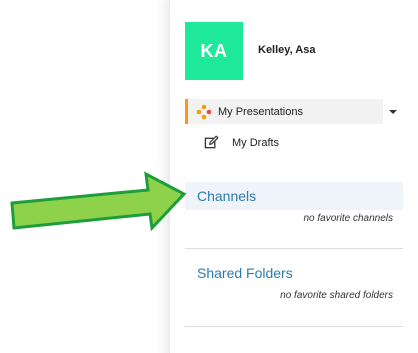  I want to click on channels-section: Channels no favorite channels, so click(294, 203).